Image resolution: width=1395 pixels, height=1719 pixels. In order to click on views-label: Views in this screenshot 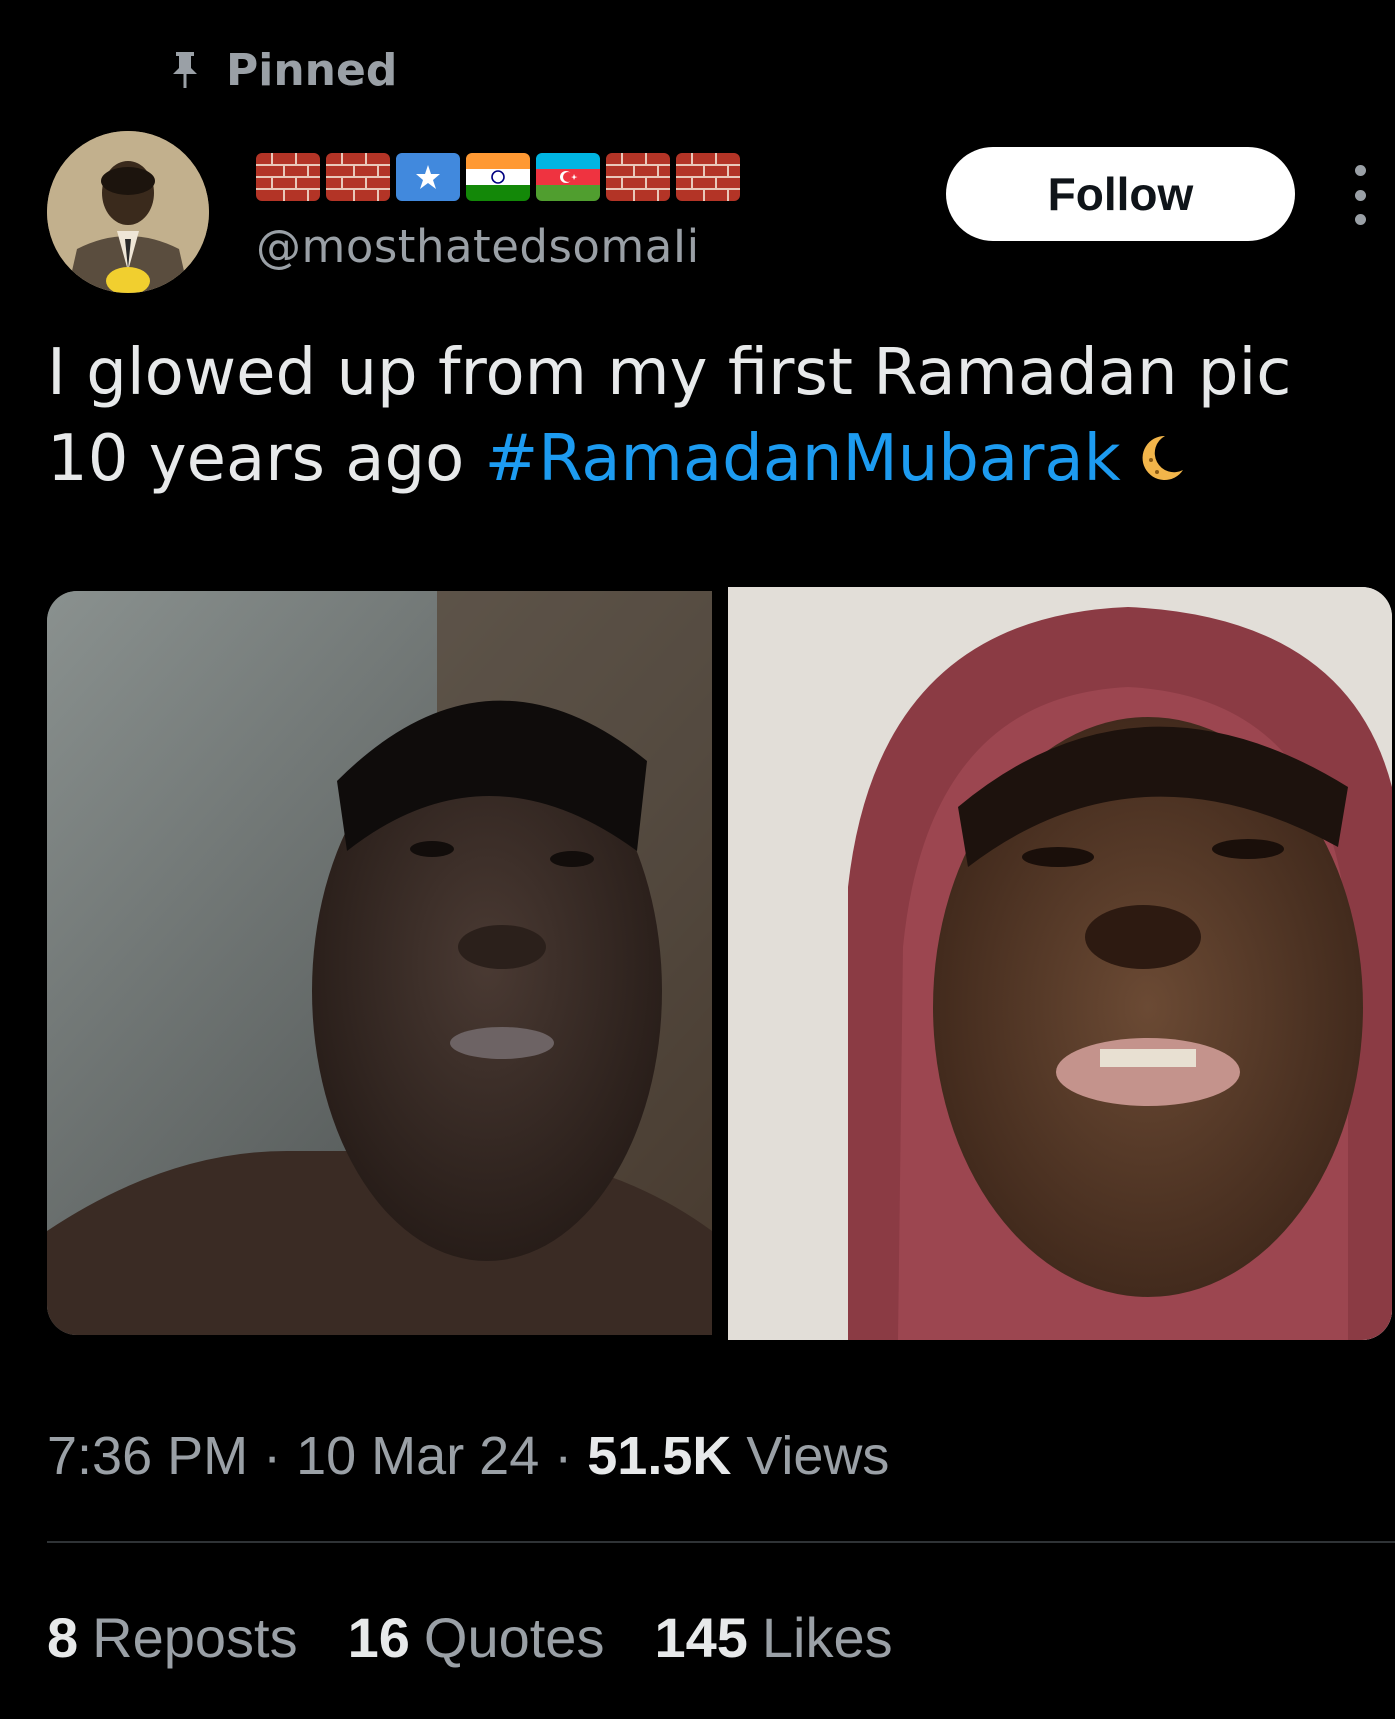, I will do `click(810, 1456)`.